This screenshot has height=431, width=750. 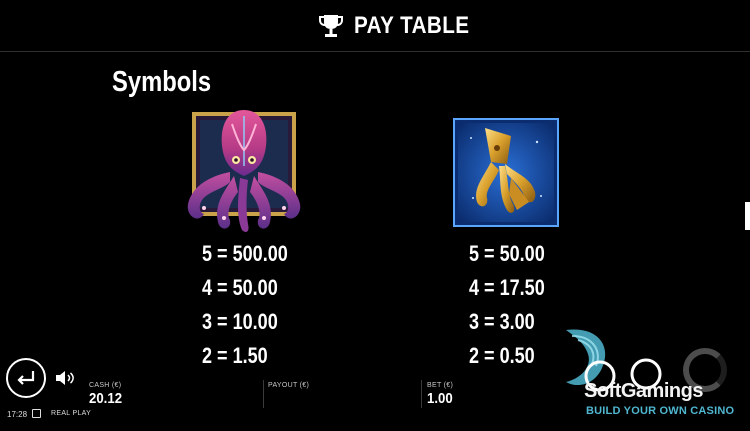 What do you see at coordinates (440, 398) in the screenshot?
I see `bet-value: 1.00` at bounding box center [440, 398].